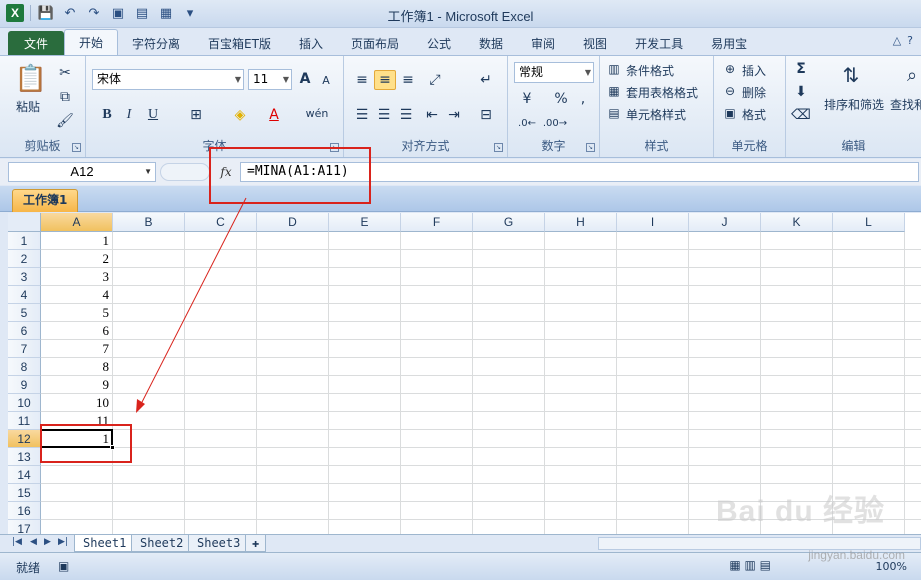  What do you see at coordinates (24, 259) in the screenshot?
I see `row-header-2: 2` at bounding box center [24, 259].